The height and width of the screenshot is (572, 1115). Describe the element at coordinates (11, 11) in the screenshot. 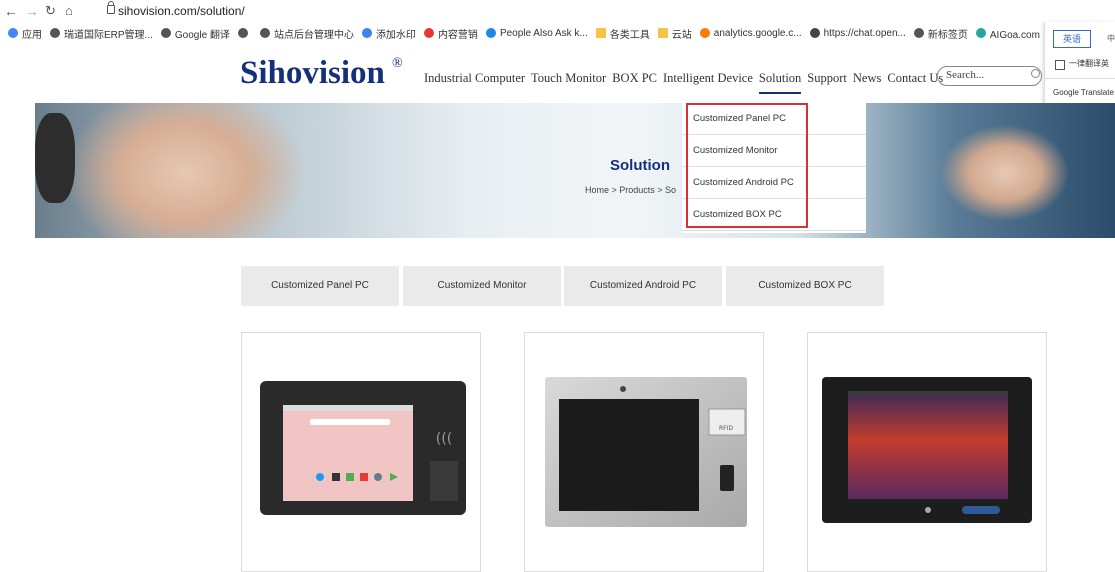

I see `back-arrow-icon: ←` at that location.